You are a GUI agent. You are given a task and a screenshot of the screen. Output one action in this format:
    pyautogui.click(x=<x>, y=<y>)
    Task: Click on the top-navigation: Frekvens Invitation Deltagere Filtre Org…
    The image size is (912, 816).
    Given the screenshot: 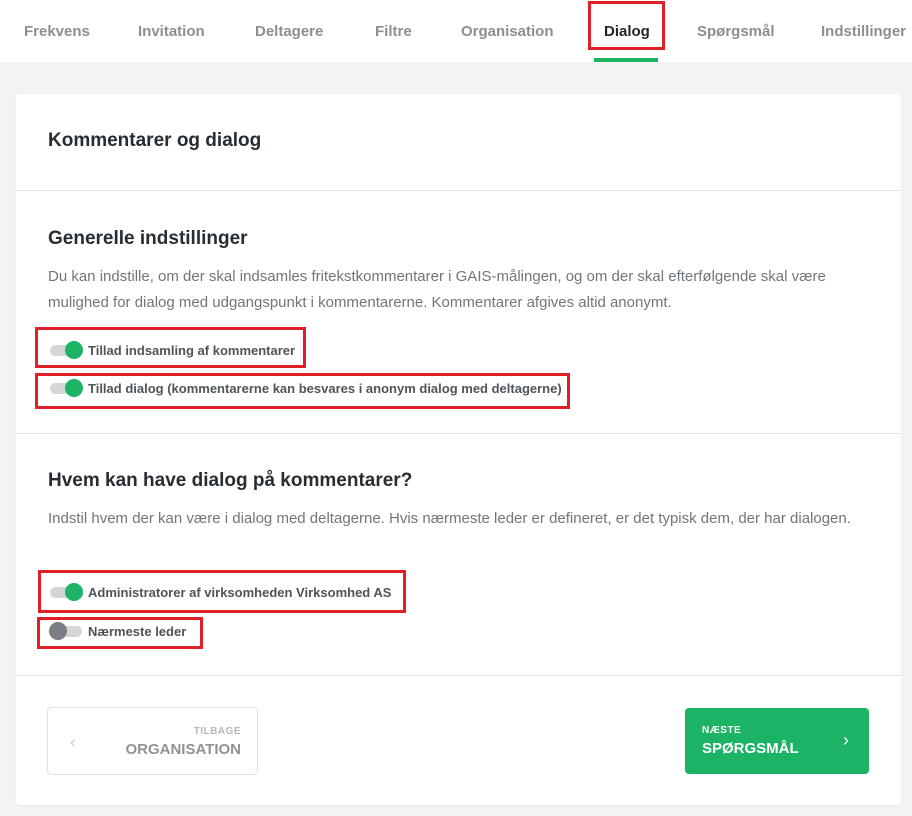 What is the action you would take?
    pyautogui.click(x=456, y=31)
    